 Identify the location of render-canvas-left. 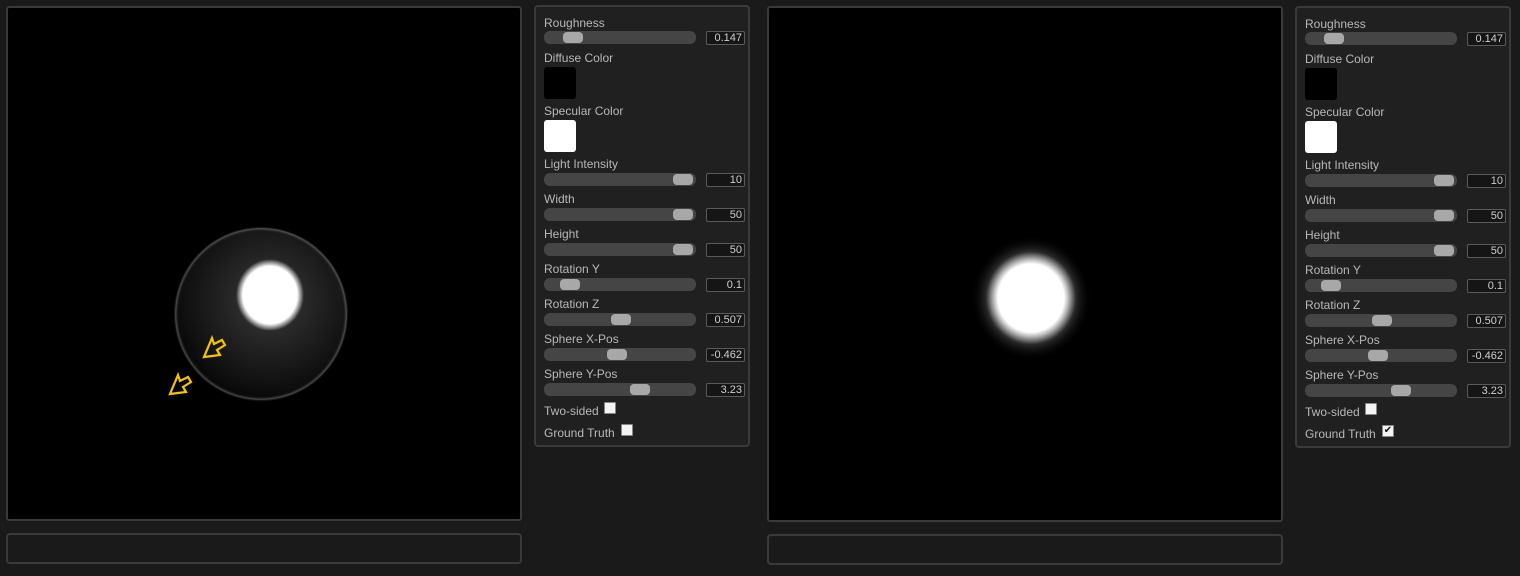
(258, 314).